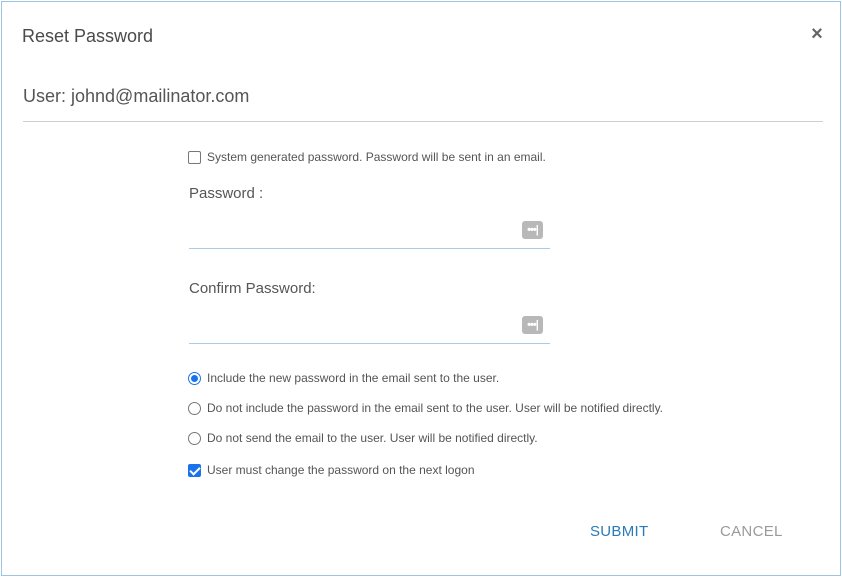 The height and width of the screenshot is (577, 842). What do you see at coordinates (194, 408) in the screenshot?
I see `radio-exclude-password` at bounding box center [194, 408].